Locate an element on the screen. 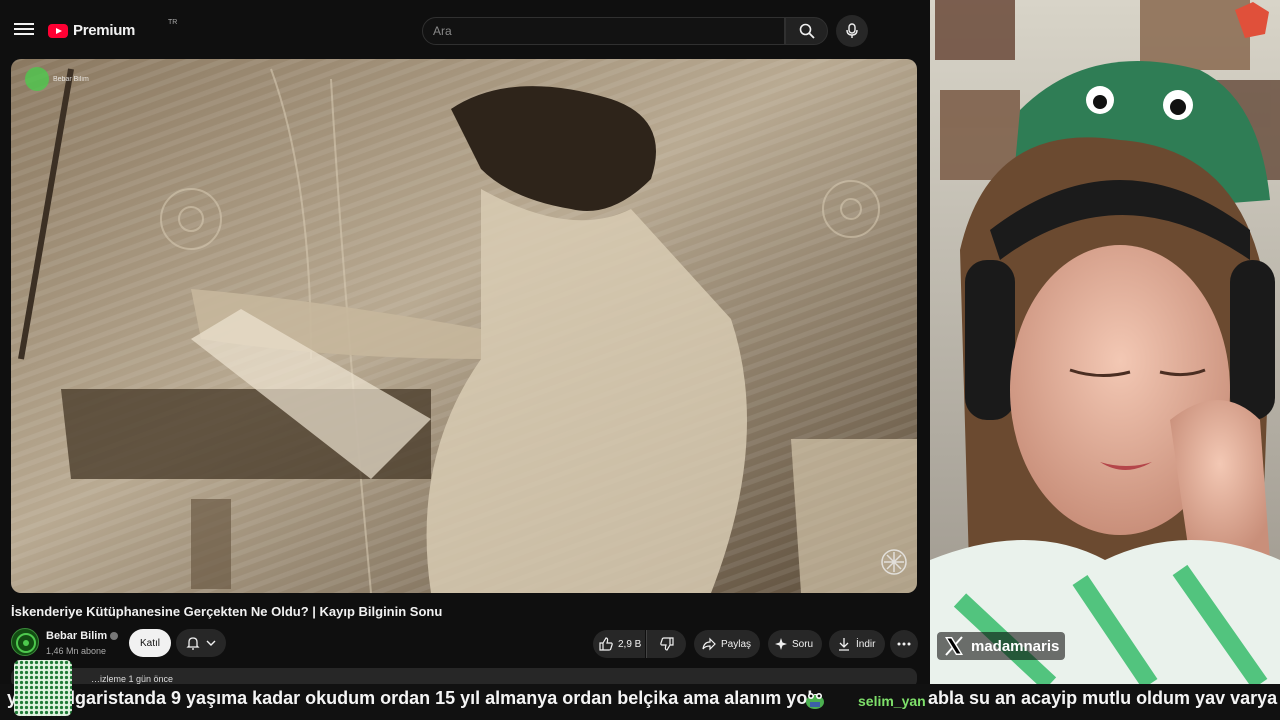  channel-sticker-overlay is located at coordinates (43, 688).